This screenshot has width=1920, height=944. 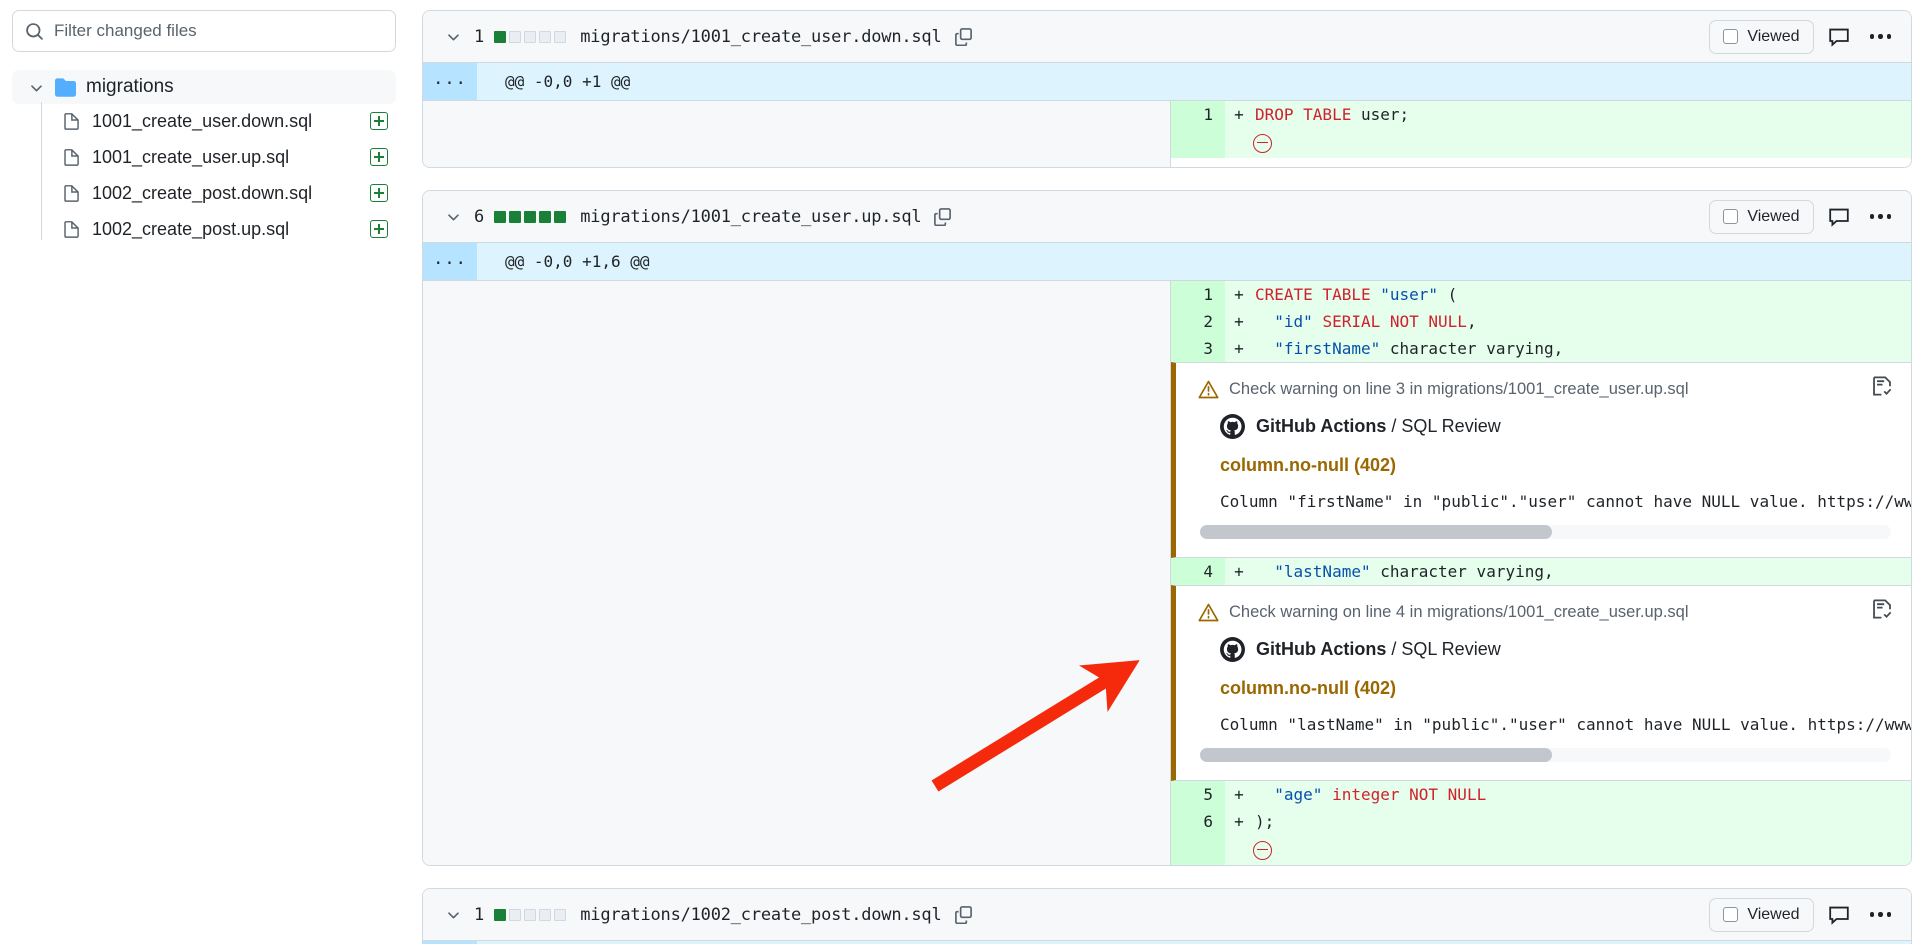 I want to click on no-newline-circle-minus-icon, so click(x=1262, y=850).